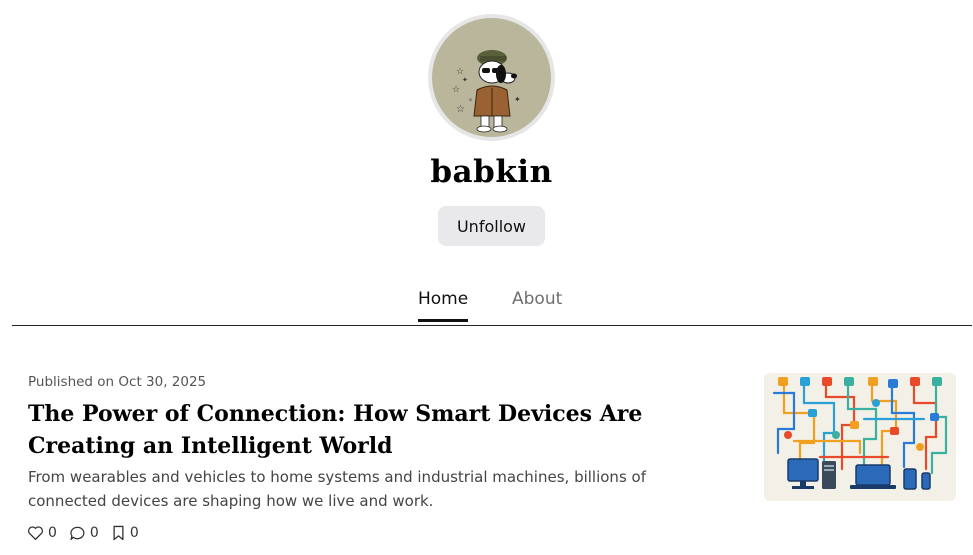  Describe the element at coordinates (77, 533) in the screenshot. I see `comment-bubble-icon` at that location.